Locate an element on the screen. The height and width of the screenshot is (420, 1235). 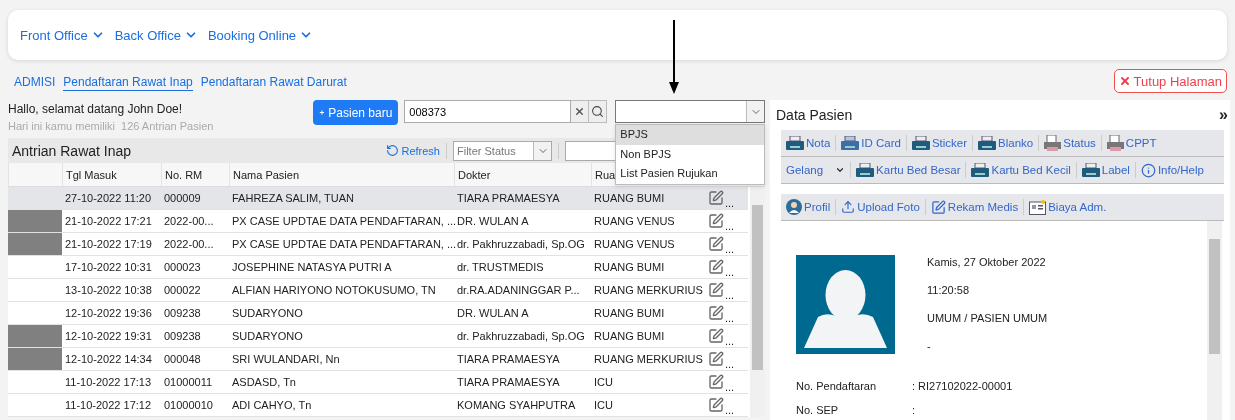
type-select is located at coordinates (690, 111).